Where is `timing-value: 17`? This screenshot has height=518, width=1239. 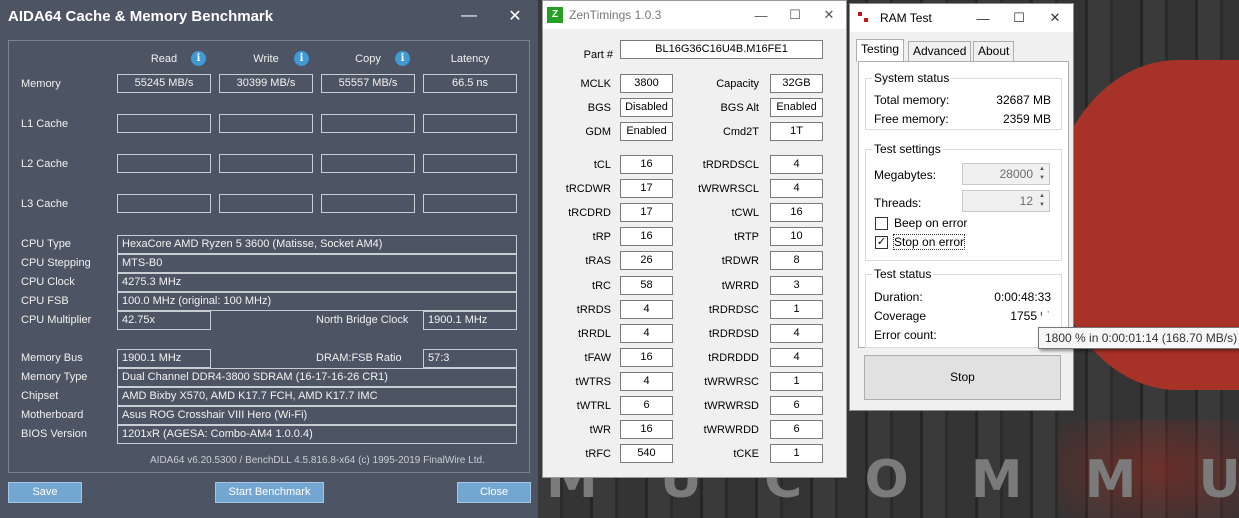
timing-value: 17 is located at coordinates (646, 212).